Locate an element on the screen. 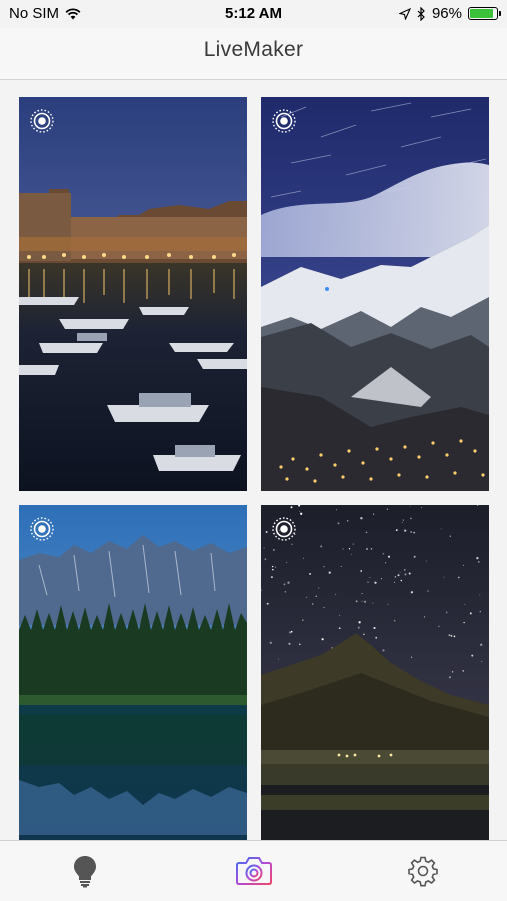 The image size is (507, 901). tab-settings is located at coordinates (422, 871).